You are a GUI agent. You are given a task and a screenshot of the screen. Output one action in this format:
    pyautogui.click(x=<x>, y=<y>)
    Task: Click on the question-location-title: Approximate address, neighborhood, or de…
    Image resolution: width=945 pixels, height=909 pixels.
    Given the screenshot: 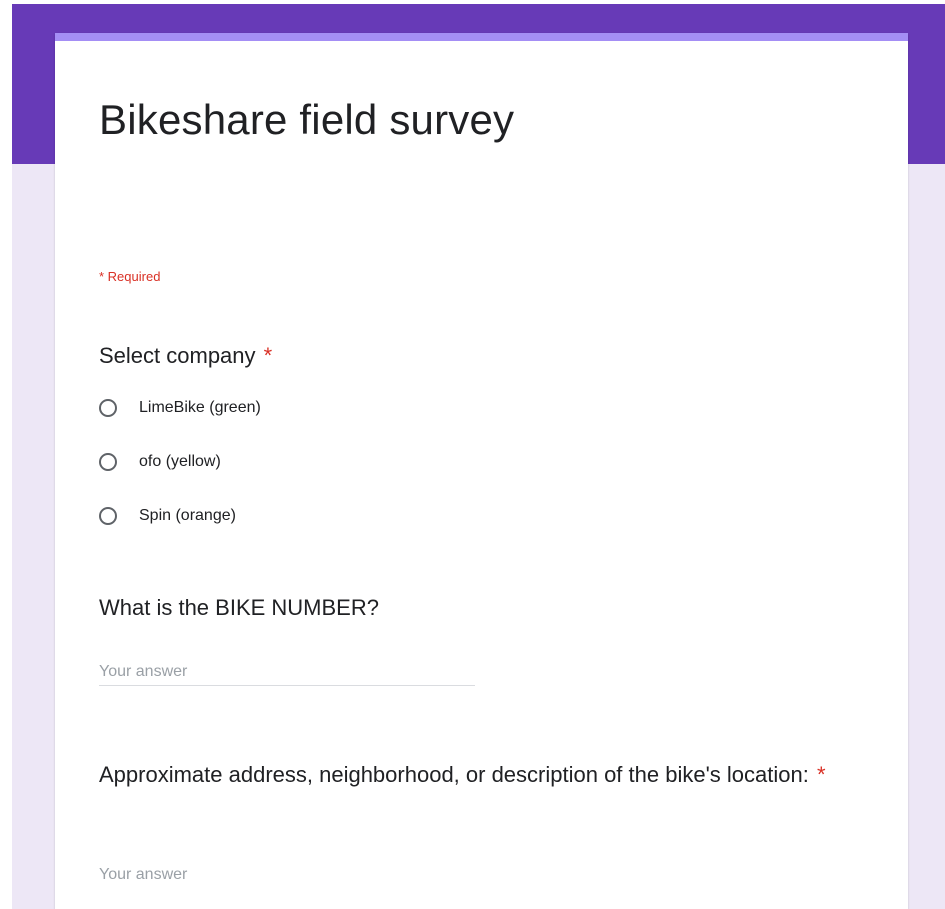 What is the action you would take?
    pyautogui.click(x=489, y=774)
    